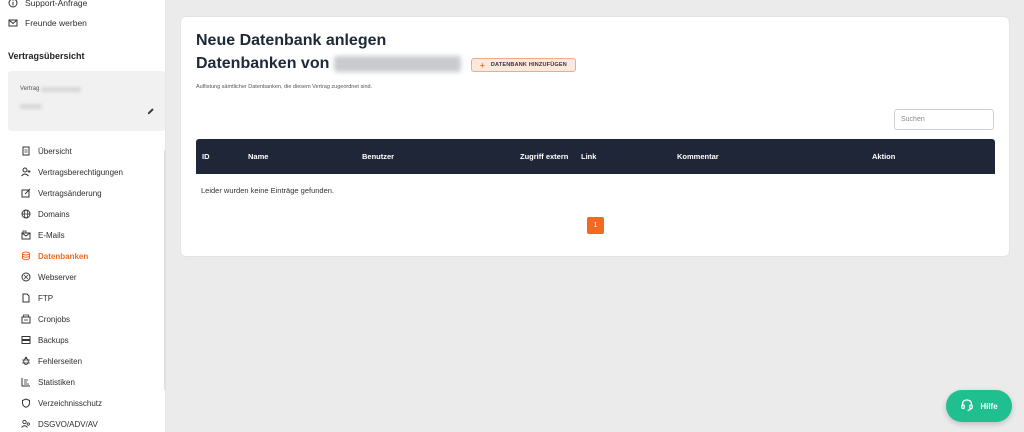  I want to click on nav-item-label: Verzeichnisschutz, so click(70, 403).